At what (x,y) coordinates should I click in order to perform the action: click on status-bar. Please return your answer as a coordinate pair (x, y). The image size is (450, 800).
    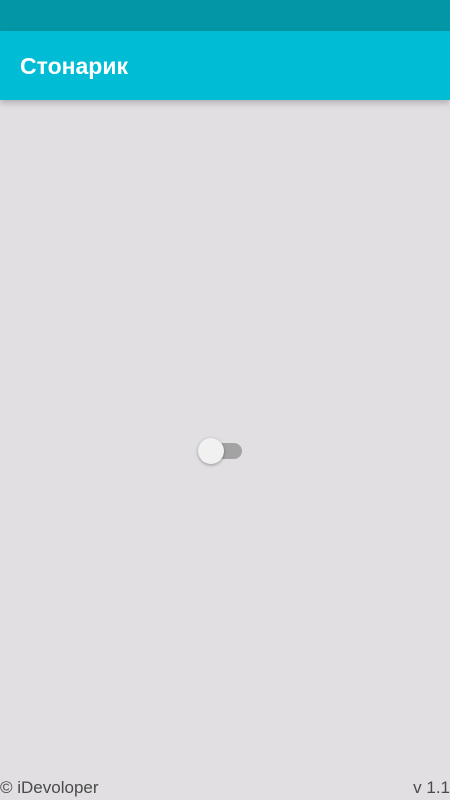
    Looking at the image, I should click on (225, 15).